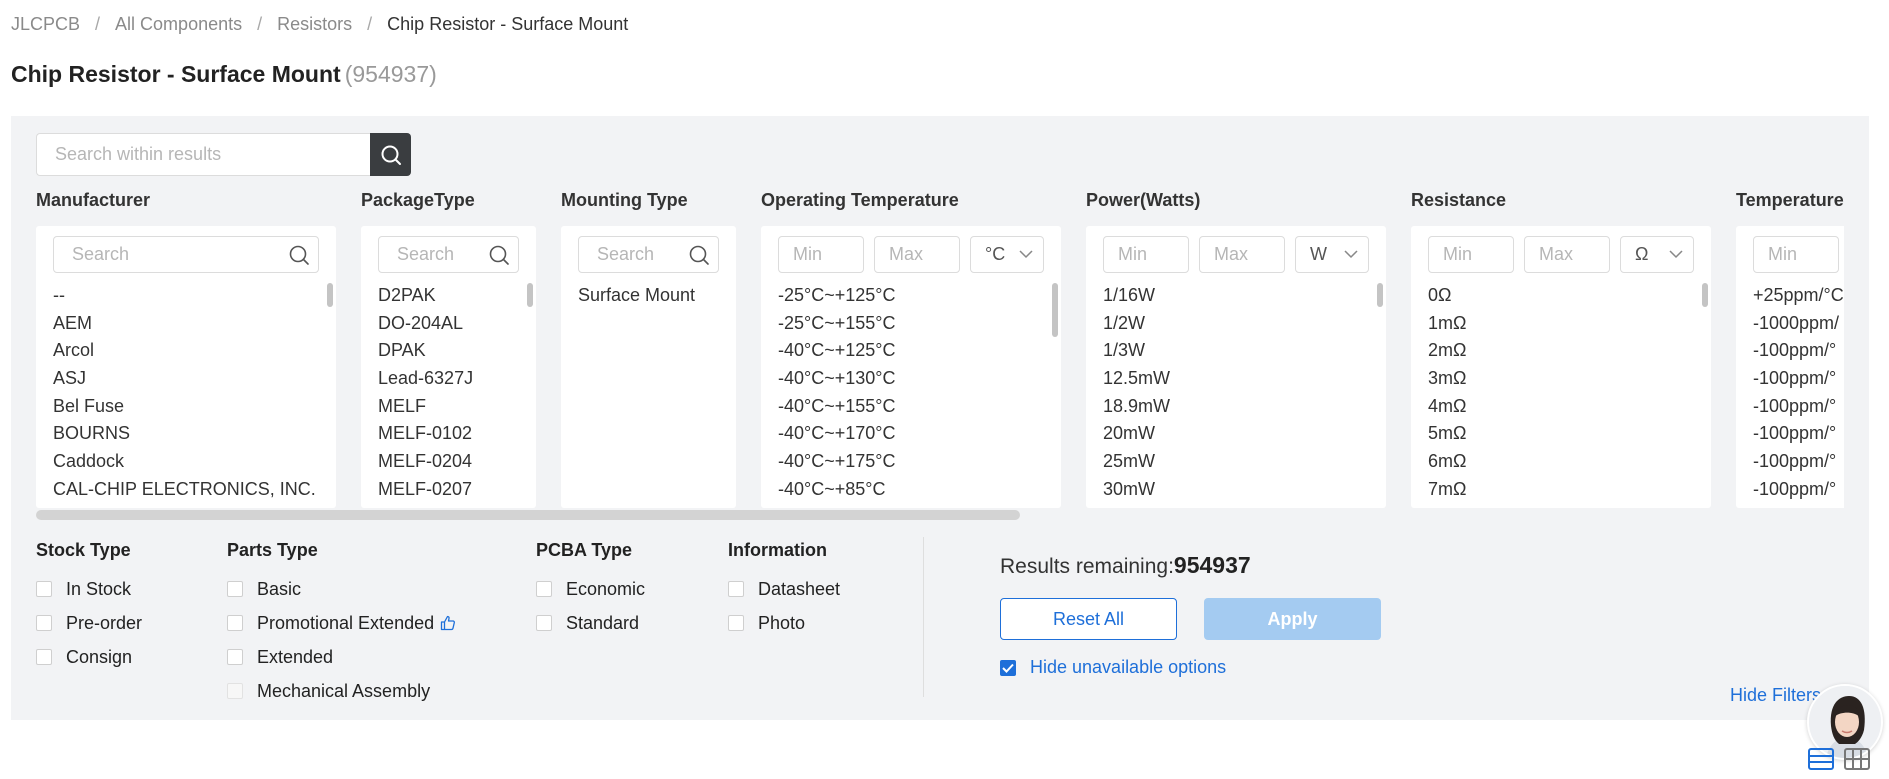  What do you see at coordinates (1008, 667) in the screenshot?
I see `checkbox-checked` at bounding box center [1008, 667].